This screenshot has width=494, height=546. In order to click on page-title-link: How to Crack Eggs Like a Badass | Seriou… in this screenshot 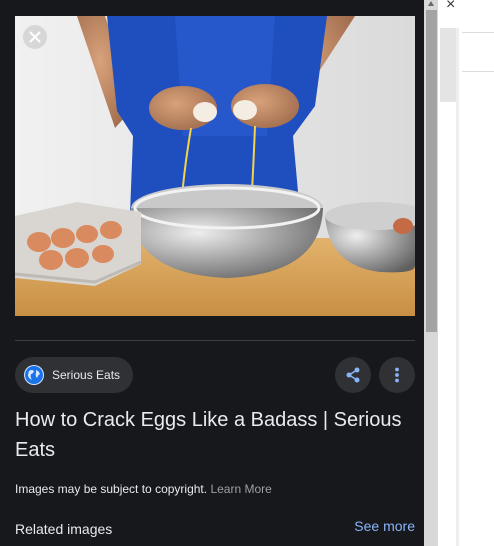, I will do `click(212, 435)`.